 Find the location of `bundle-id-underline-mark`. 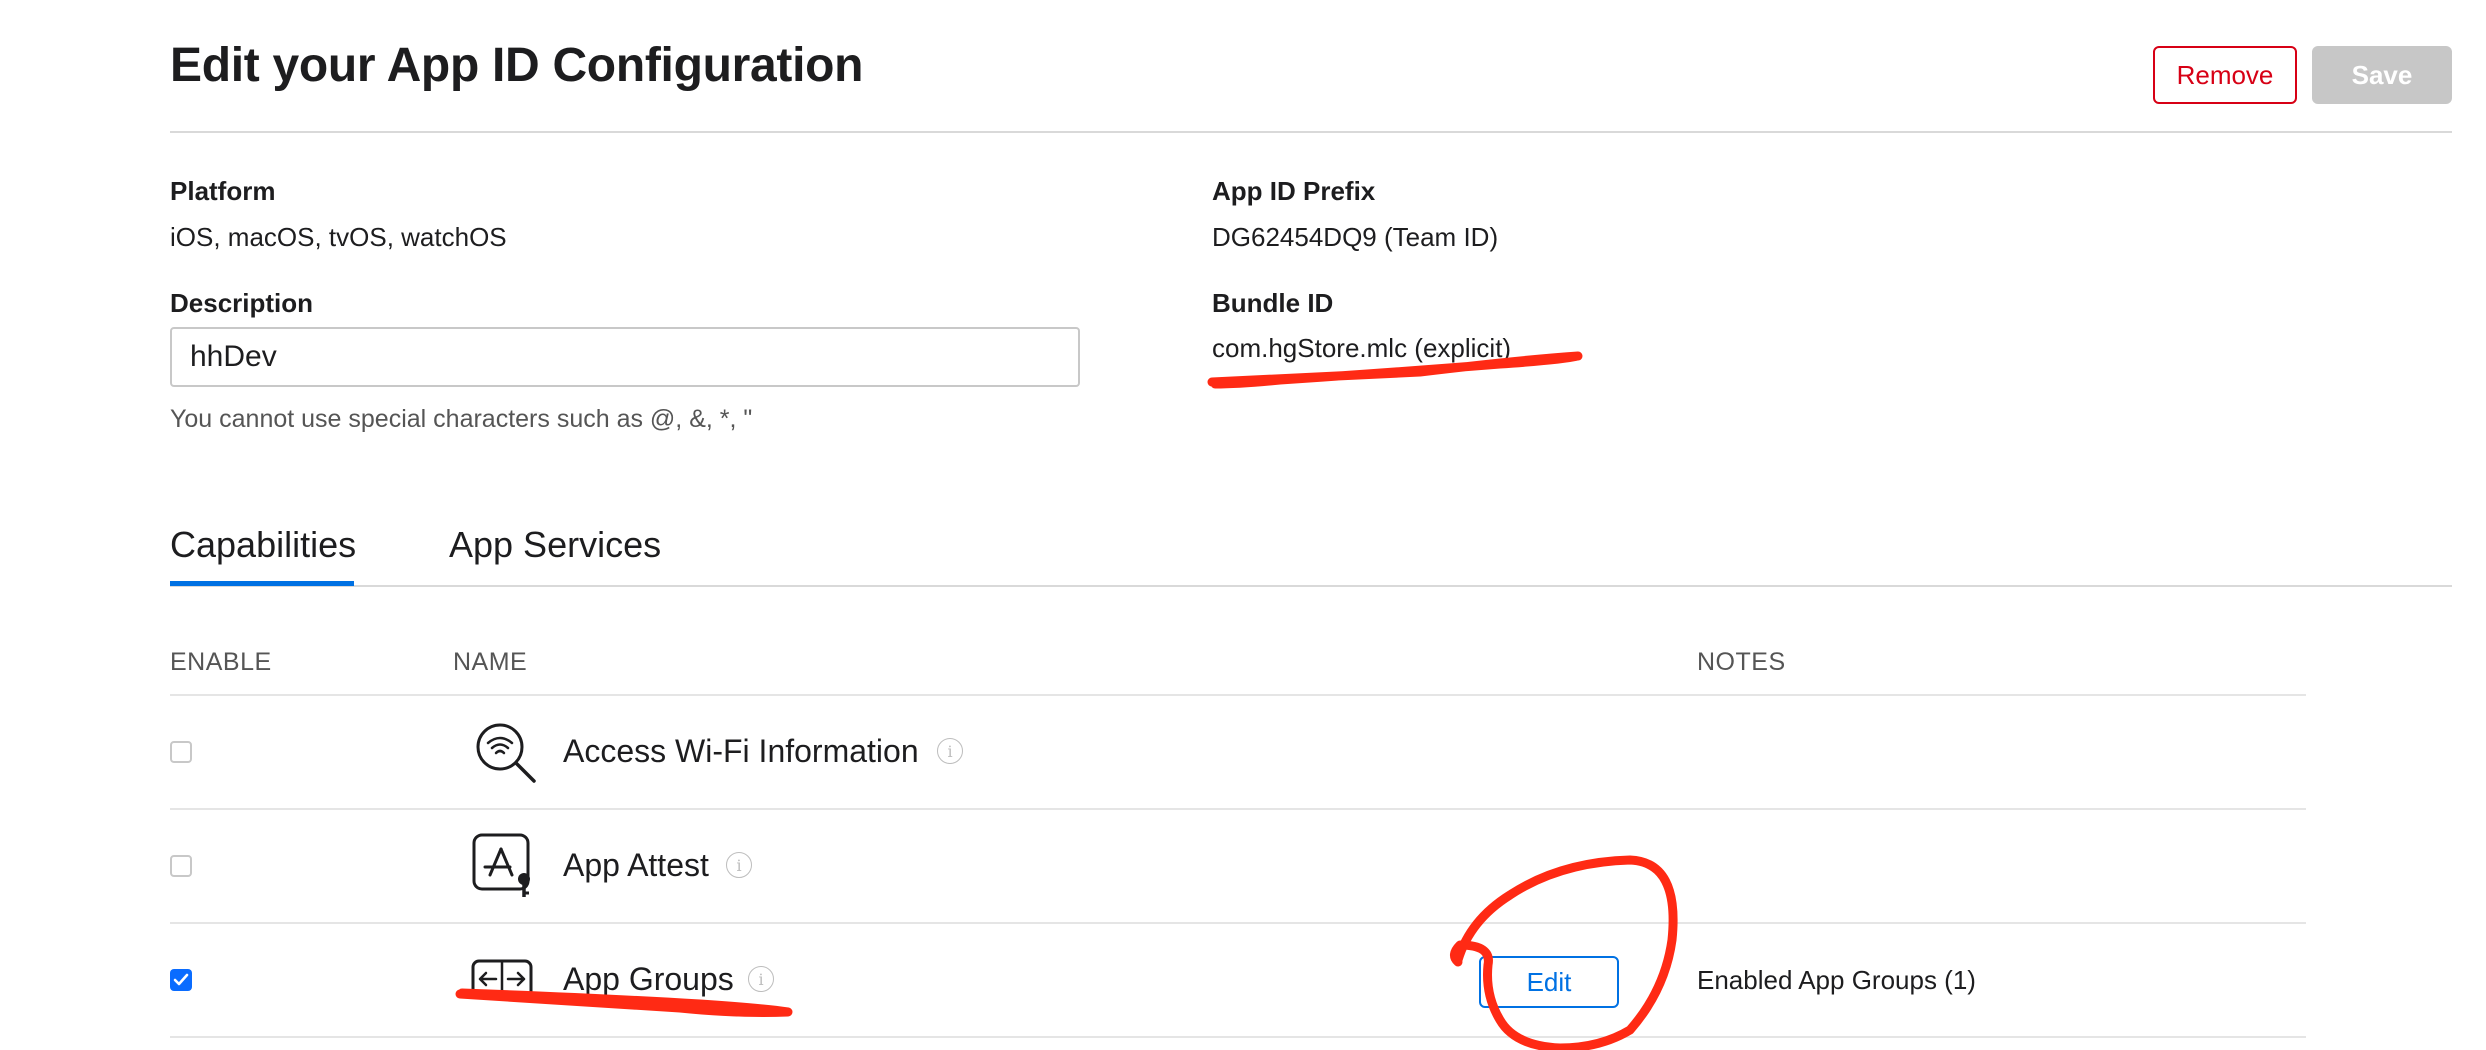

bundle-id-underline-mark is located at coordinates (1395, 370).